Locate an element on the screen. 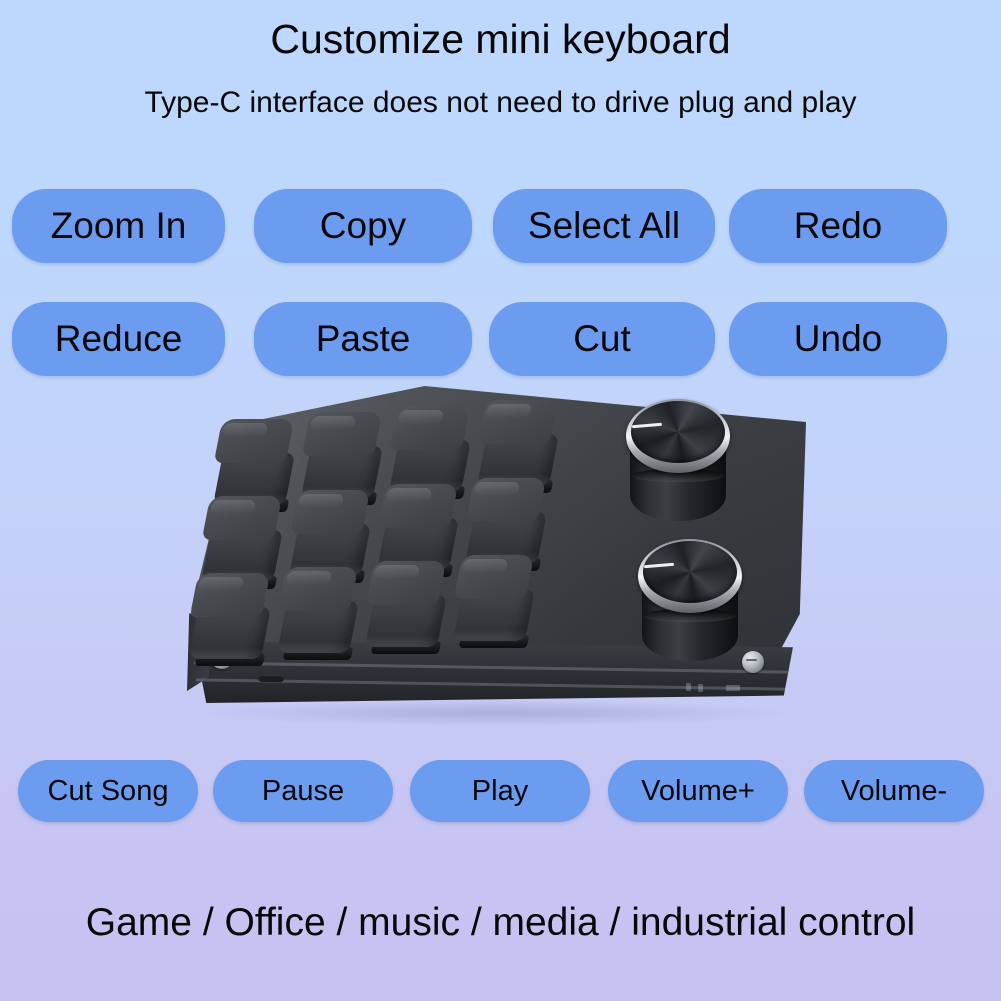 This screenshot has width=1001, height=1001. shortcut-button-label: Paste is located at coordinates (363, 338).